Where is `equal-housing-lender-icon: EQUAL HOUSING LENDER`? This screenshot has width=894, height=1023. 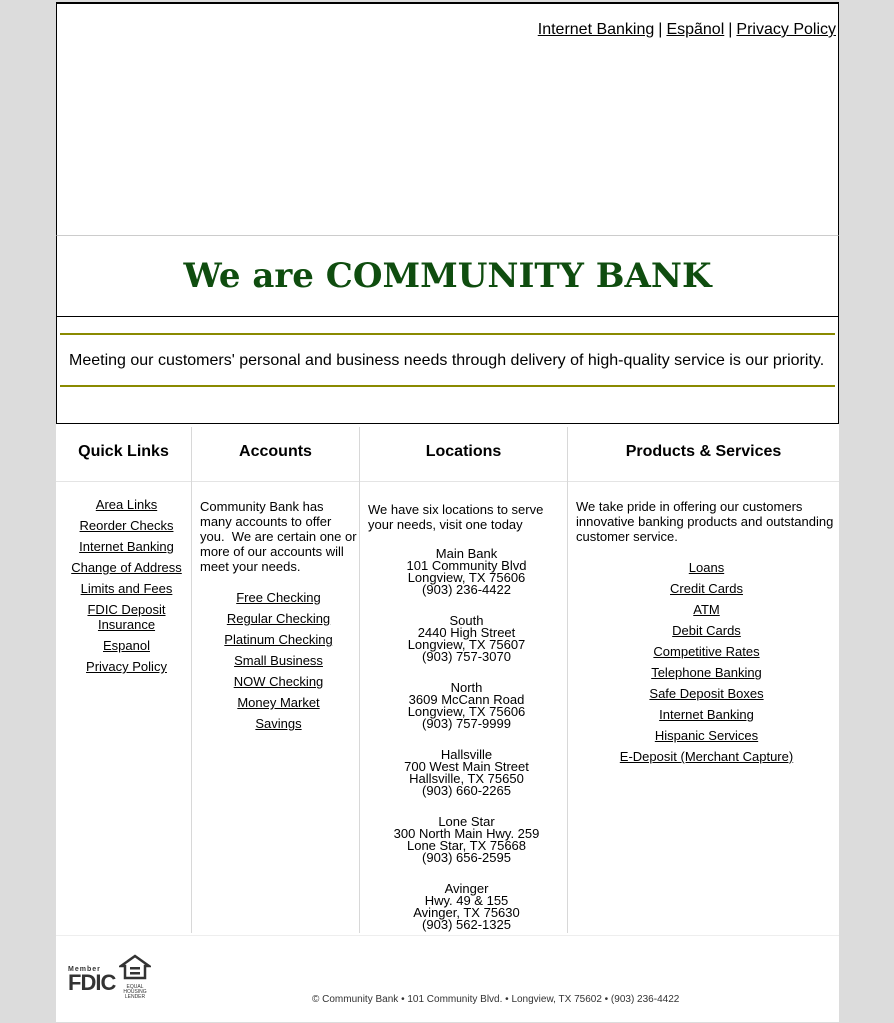
equal-housing-lender-icon: EQUAL HOUSING LENDER is located at coordinates (135, 977).